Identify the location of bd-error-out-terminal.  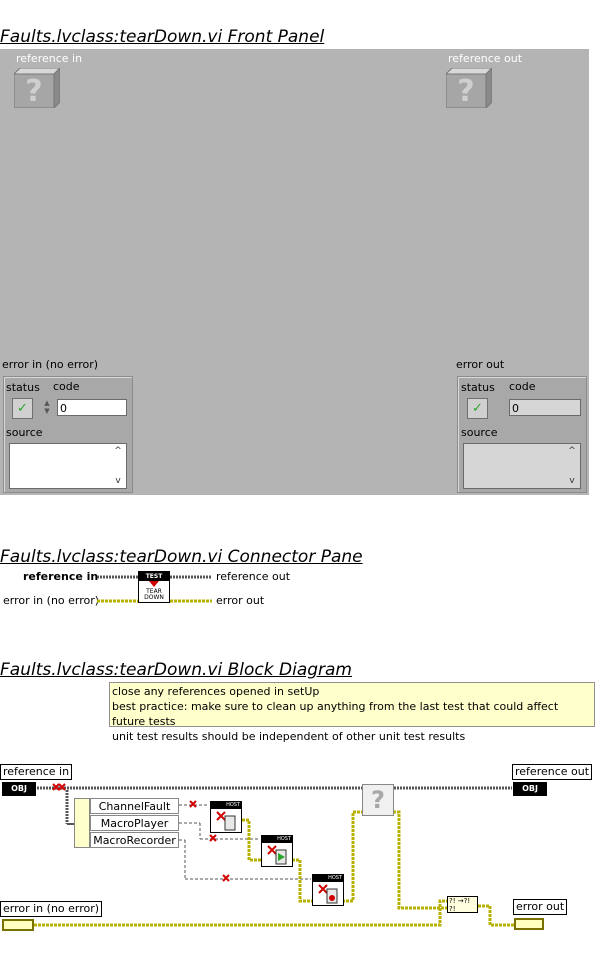
(529, 924).